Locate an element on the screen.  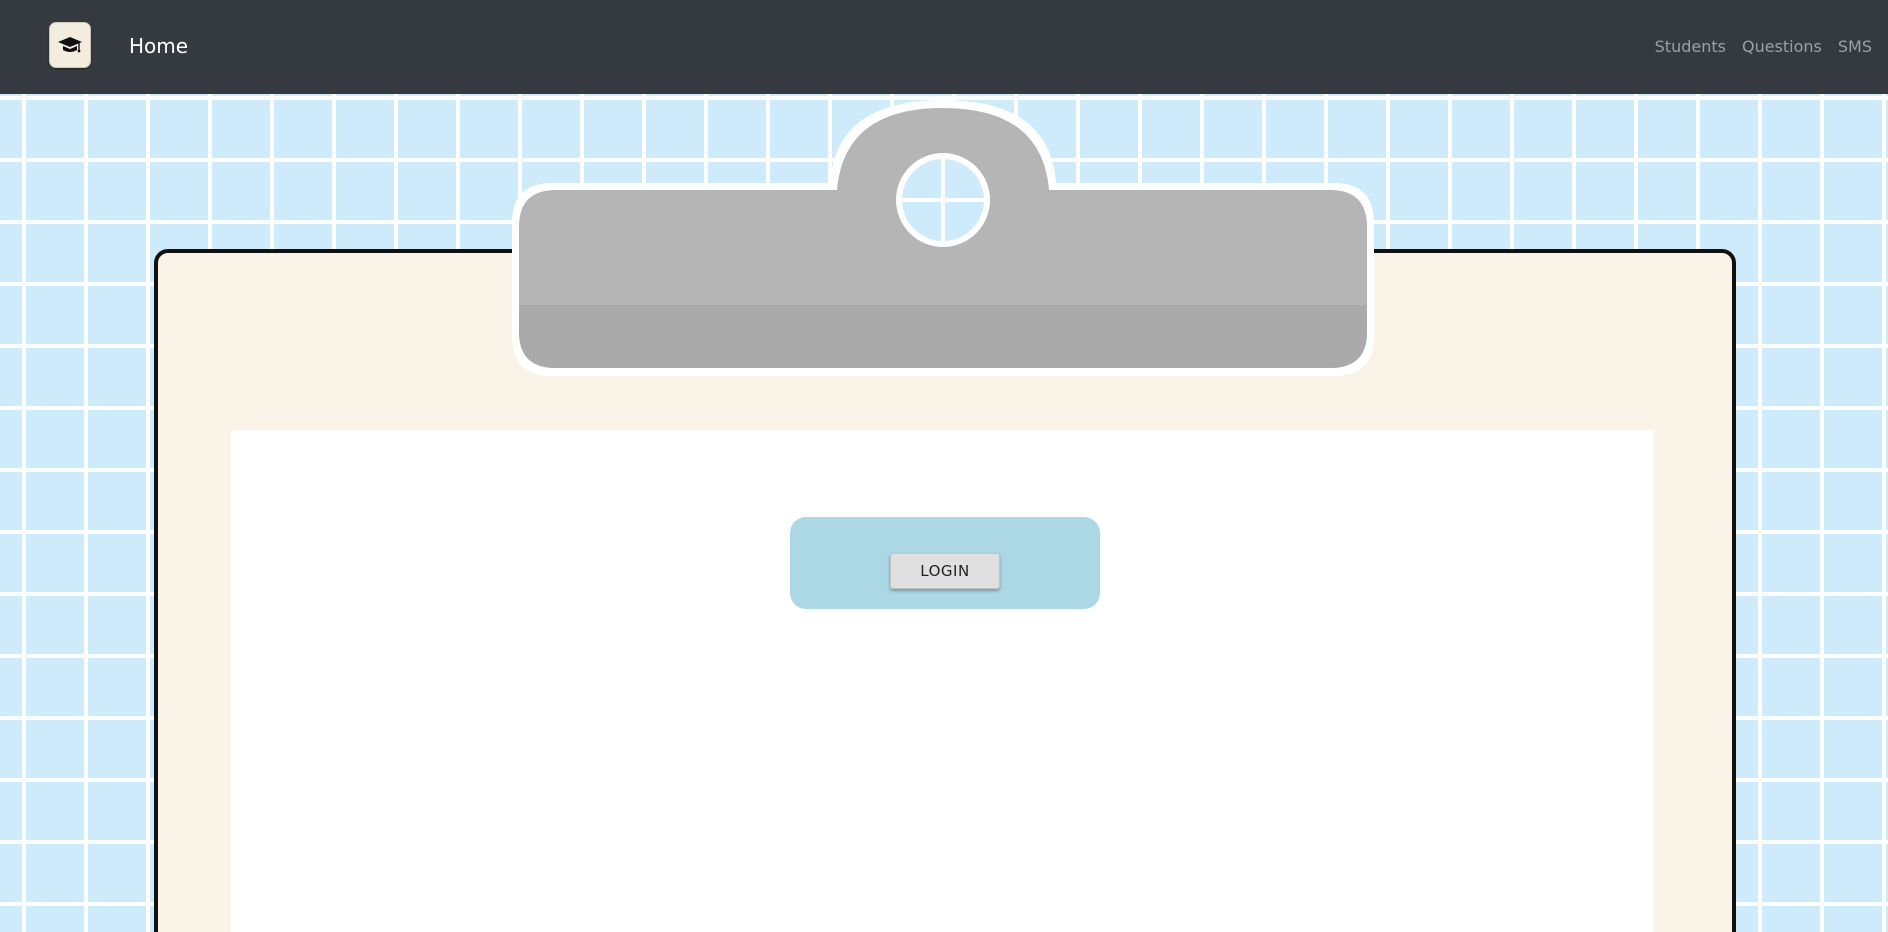
nav-links: Students Questions SMS is located at coordinates (1763, 46).